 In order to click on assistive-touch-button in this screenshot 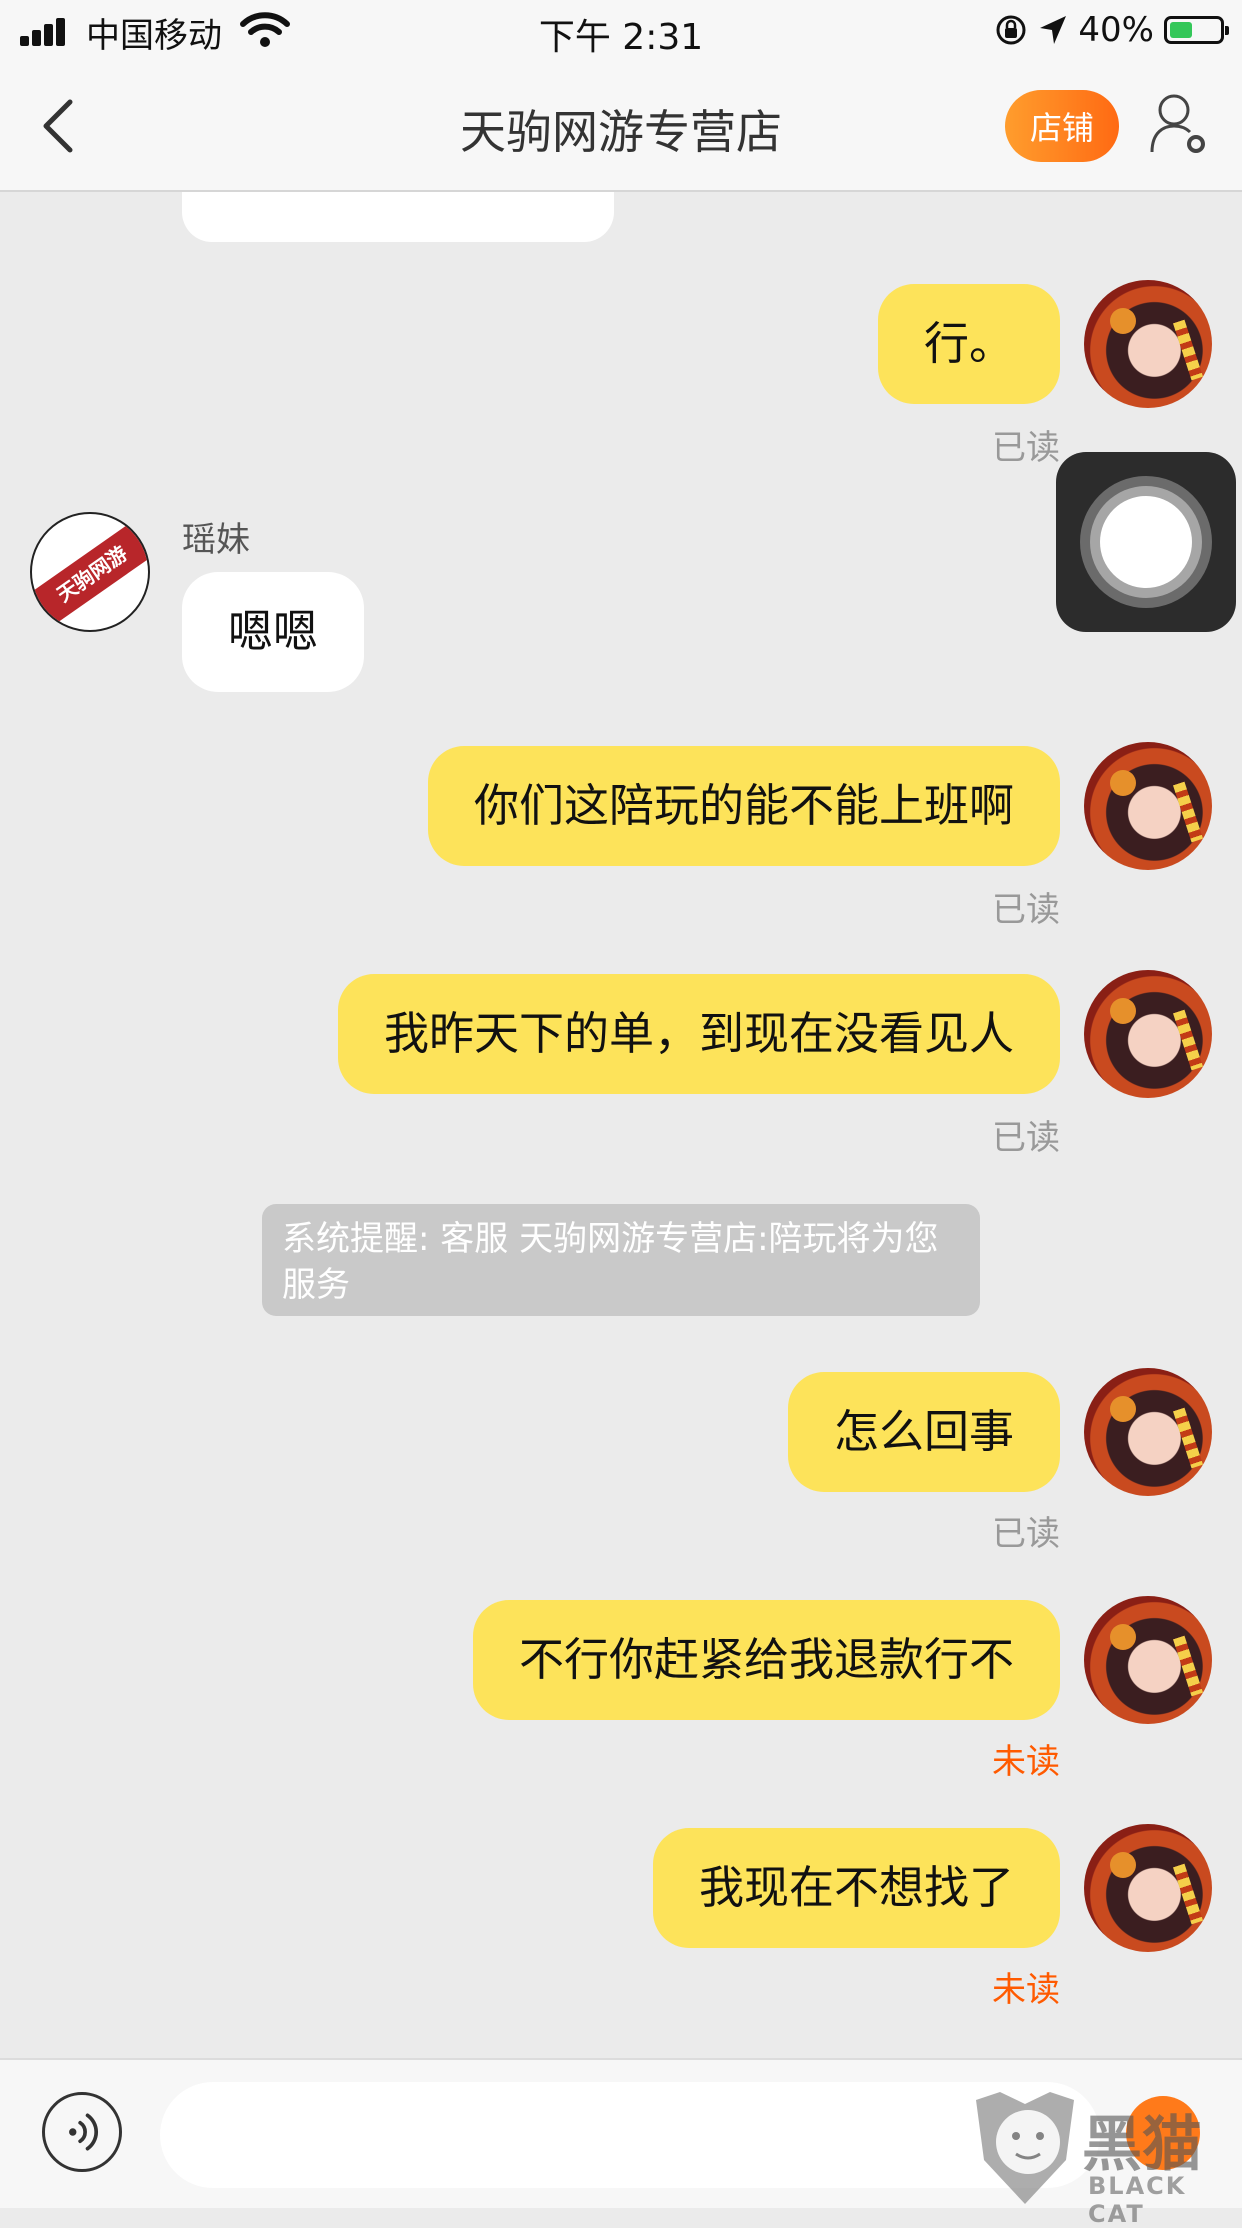, I will do `click(1146, 542)`.